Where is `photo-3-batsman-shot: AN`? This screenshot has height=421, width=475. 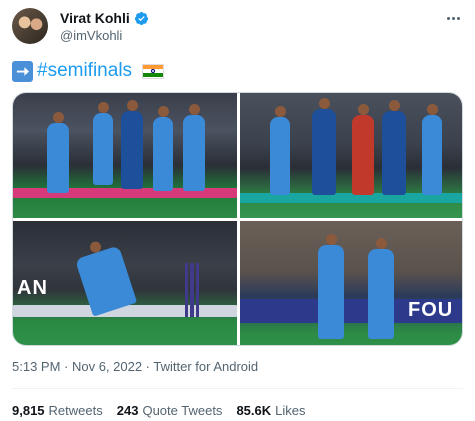
photo-3-batsman-shot: AN is located at coordinates (125, 283).